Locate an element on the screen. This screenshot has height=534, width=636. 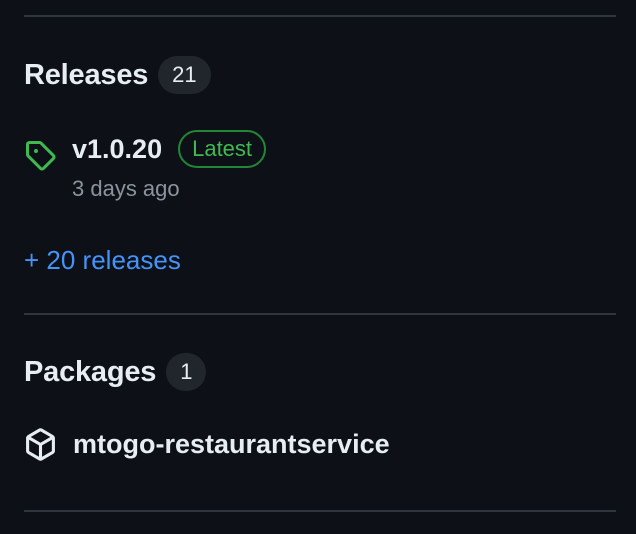
packages-count-badge: 1 is located at coordinates (186, 372).